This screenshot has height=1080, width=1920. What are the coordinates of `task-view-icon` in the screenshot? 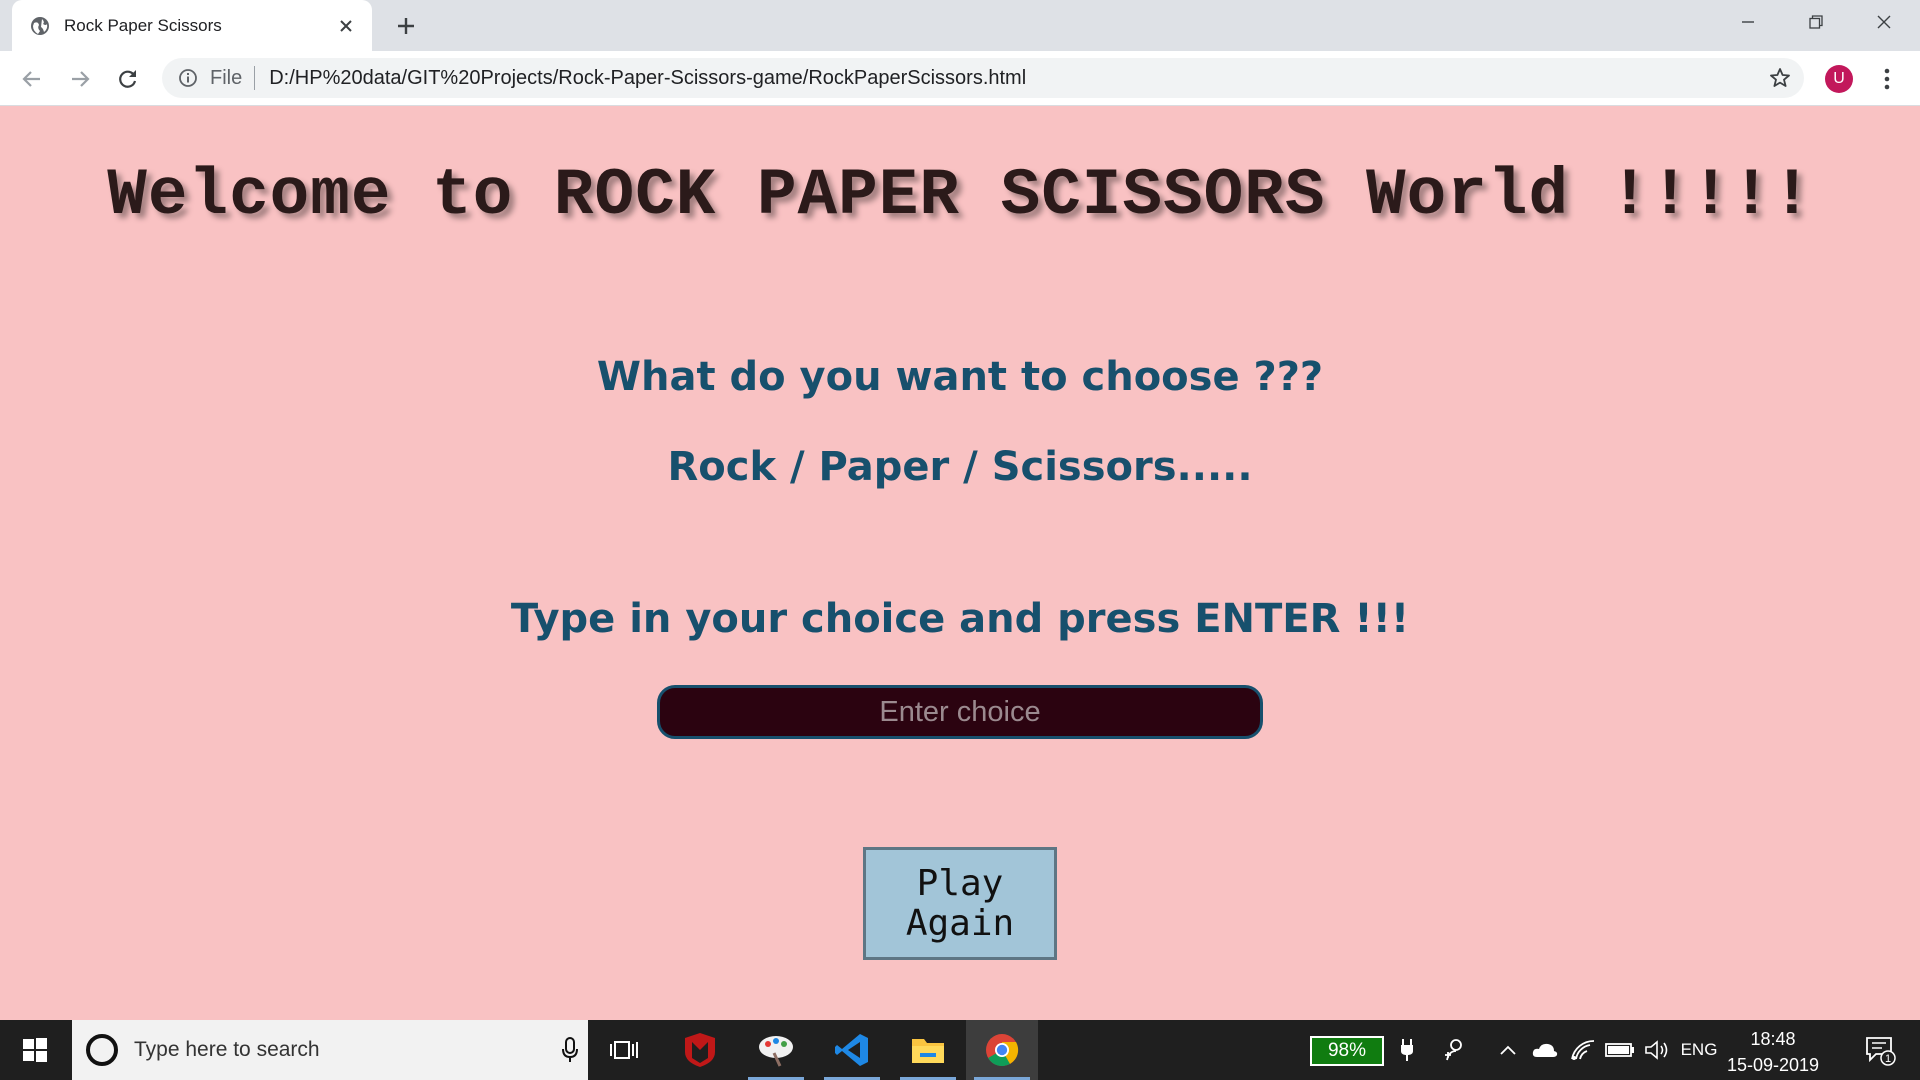 It's located at (624, 1050).